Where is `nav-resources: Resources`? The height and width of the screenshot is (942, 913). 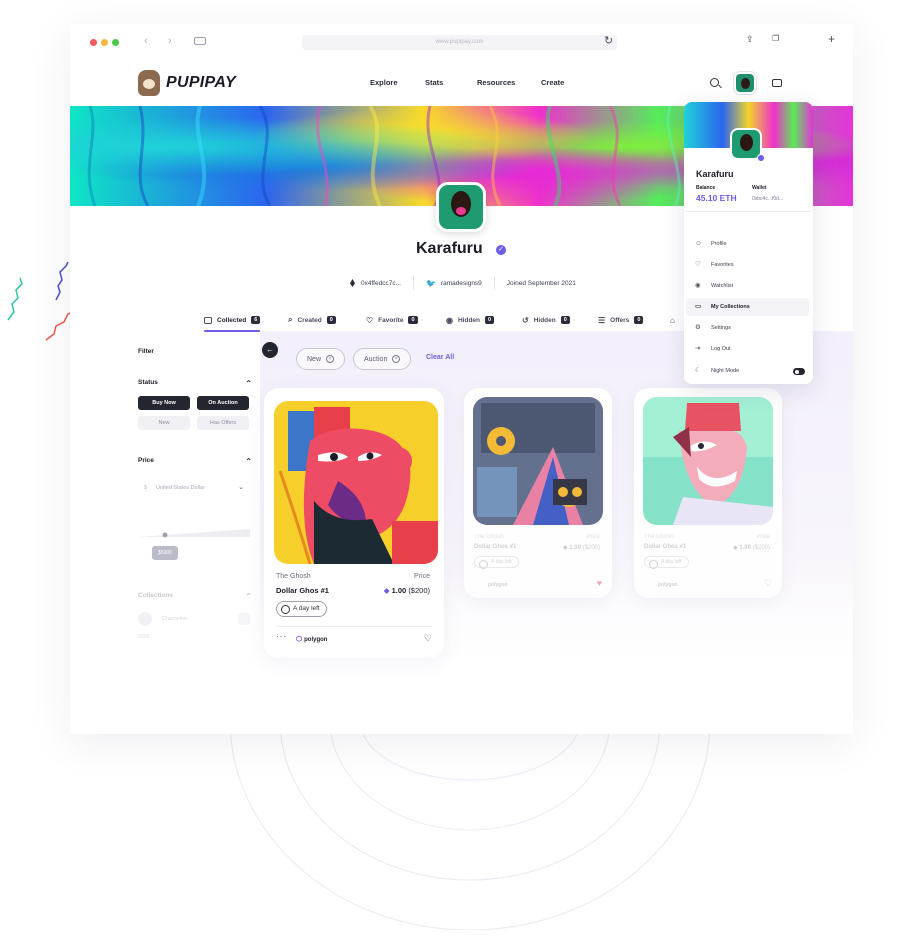
nav-resources: Resources is located at coordinates (509, 82).